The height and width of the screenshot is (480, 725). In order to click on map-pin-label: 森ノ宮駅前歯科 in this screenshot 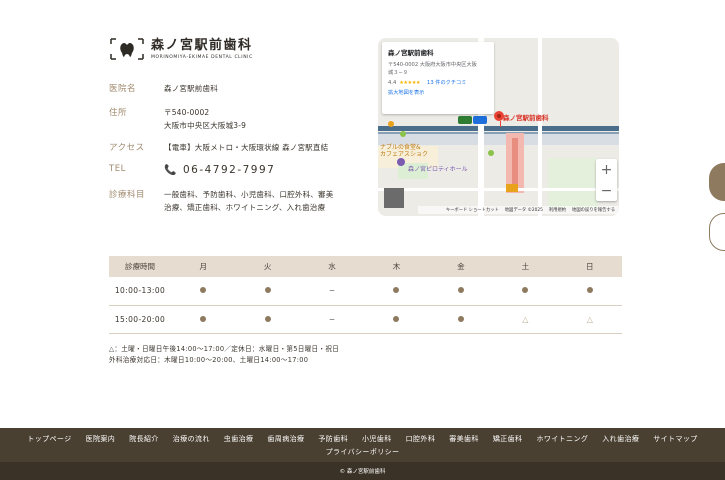, I will do `click(526, 117)`.